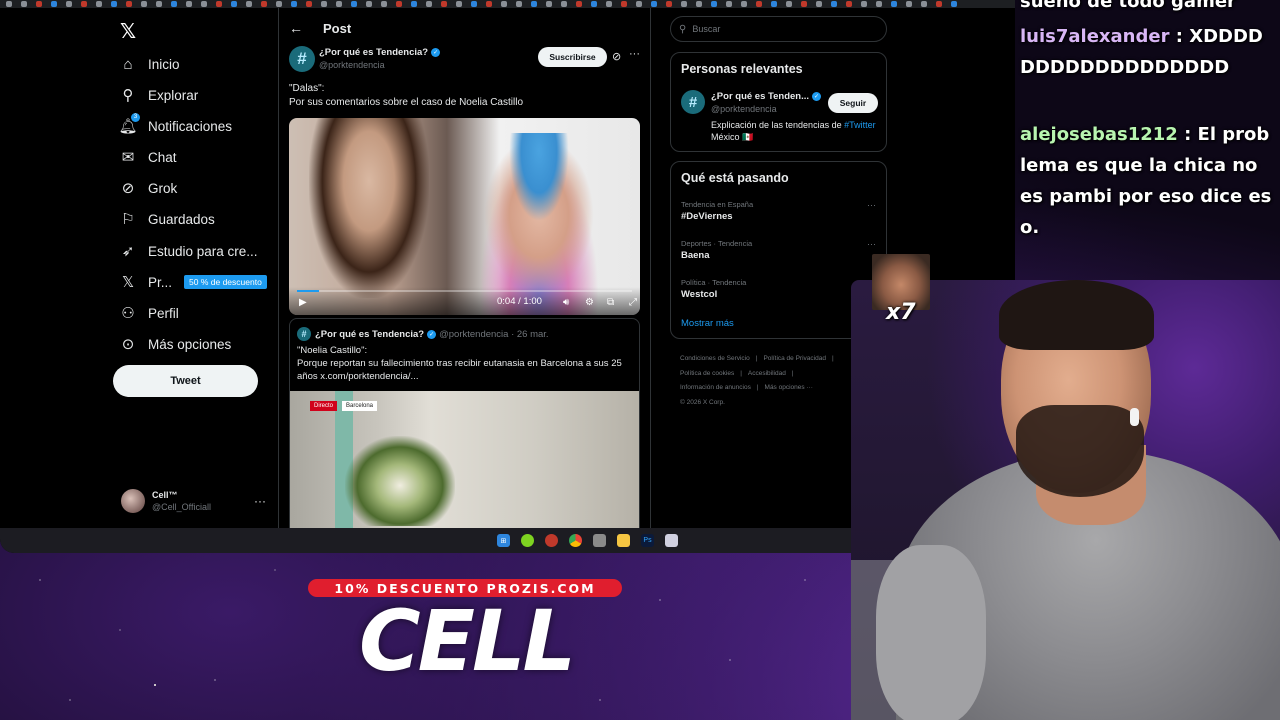  I want to click on picture-in-picture-icon: ⧉, so click(610, 302).